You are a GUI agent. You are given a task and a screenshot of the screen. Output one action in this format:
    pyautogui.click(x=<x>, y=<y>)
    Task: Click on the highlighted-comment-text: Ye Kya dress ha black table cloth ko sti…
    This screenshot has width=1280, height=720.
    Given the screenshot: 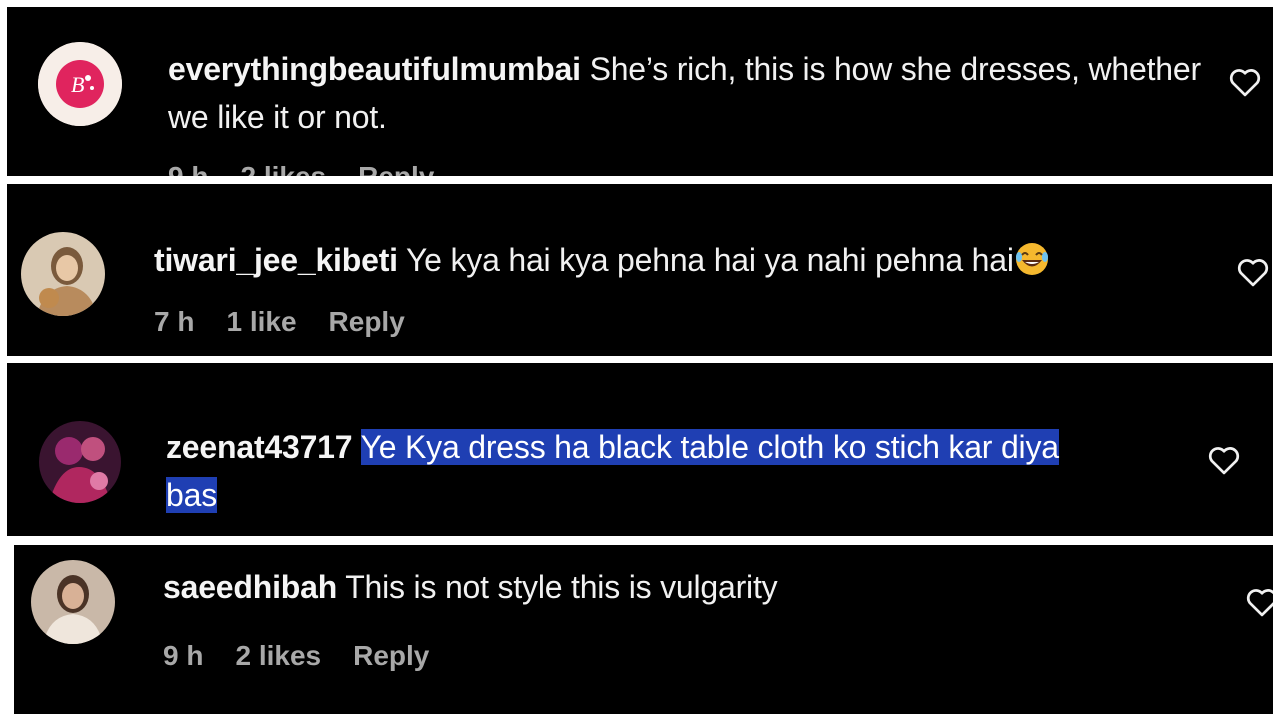 What is the action you would take?
    pyautogui.click(x=709, y=447)
    